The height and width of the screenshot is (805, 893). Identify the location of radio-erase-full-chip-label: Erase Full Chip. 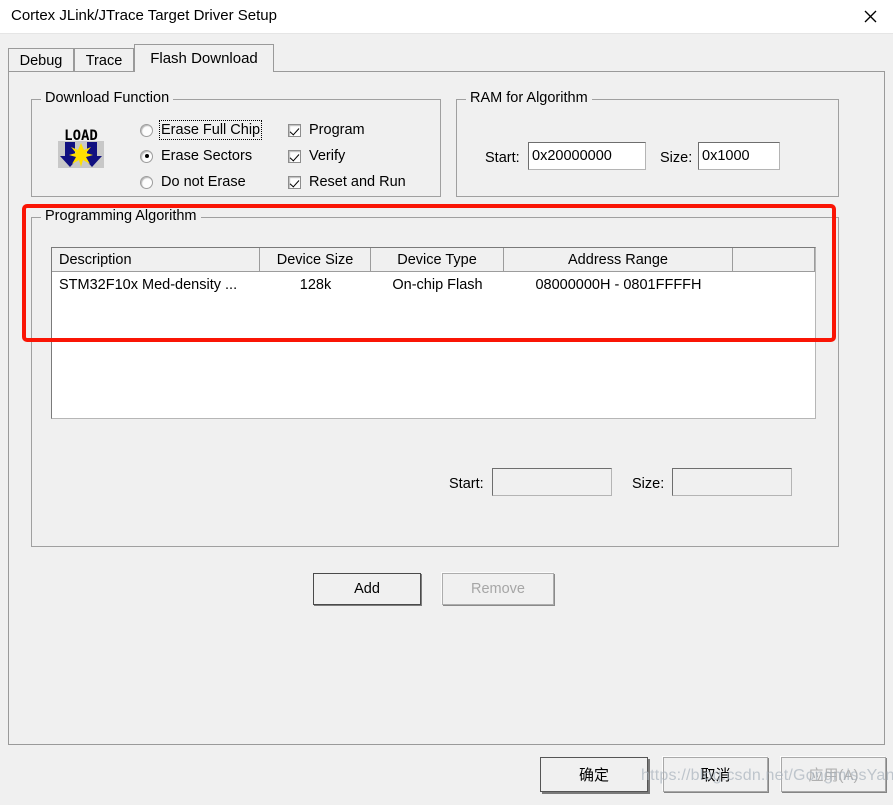
(210, 130).